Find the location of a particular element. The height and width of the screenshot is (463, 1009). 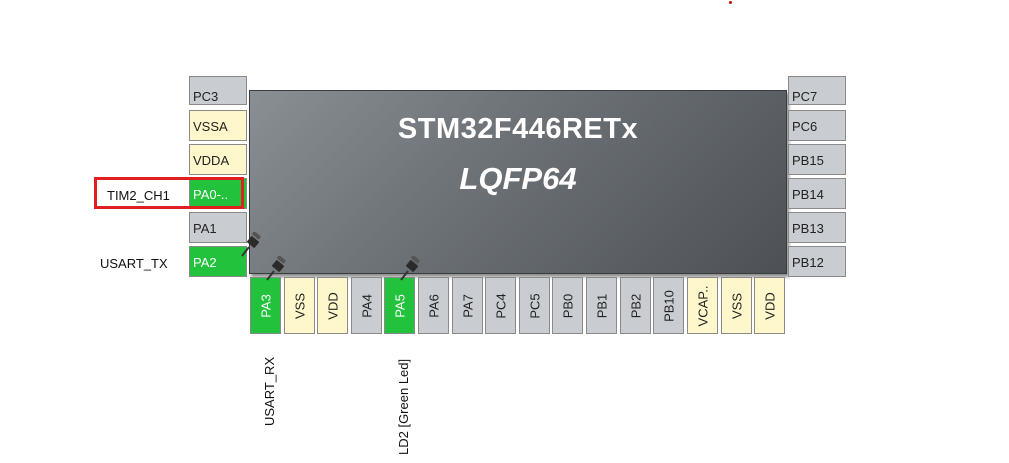

pin-label: PA3 is located at coordinates (265, 305).